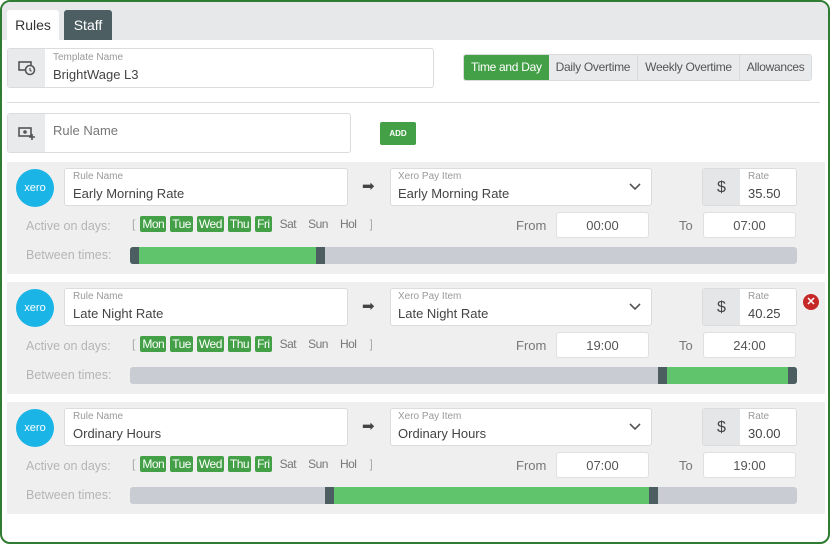 The width and height of the screenshot is (830, 544). Describe the element at coordinates (775, 67) in the screenshot. I see `rule-type-allowances: Allowances` at that location.